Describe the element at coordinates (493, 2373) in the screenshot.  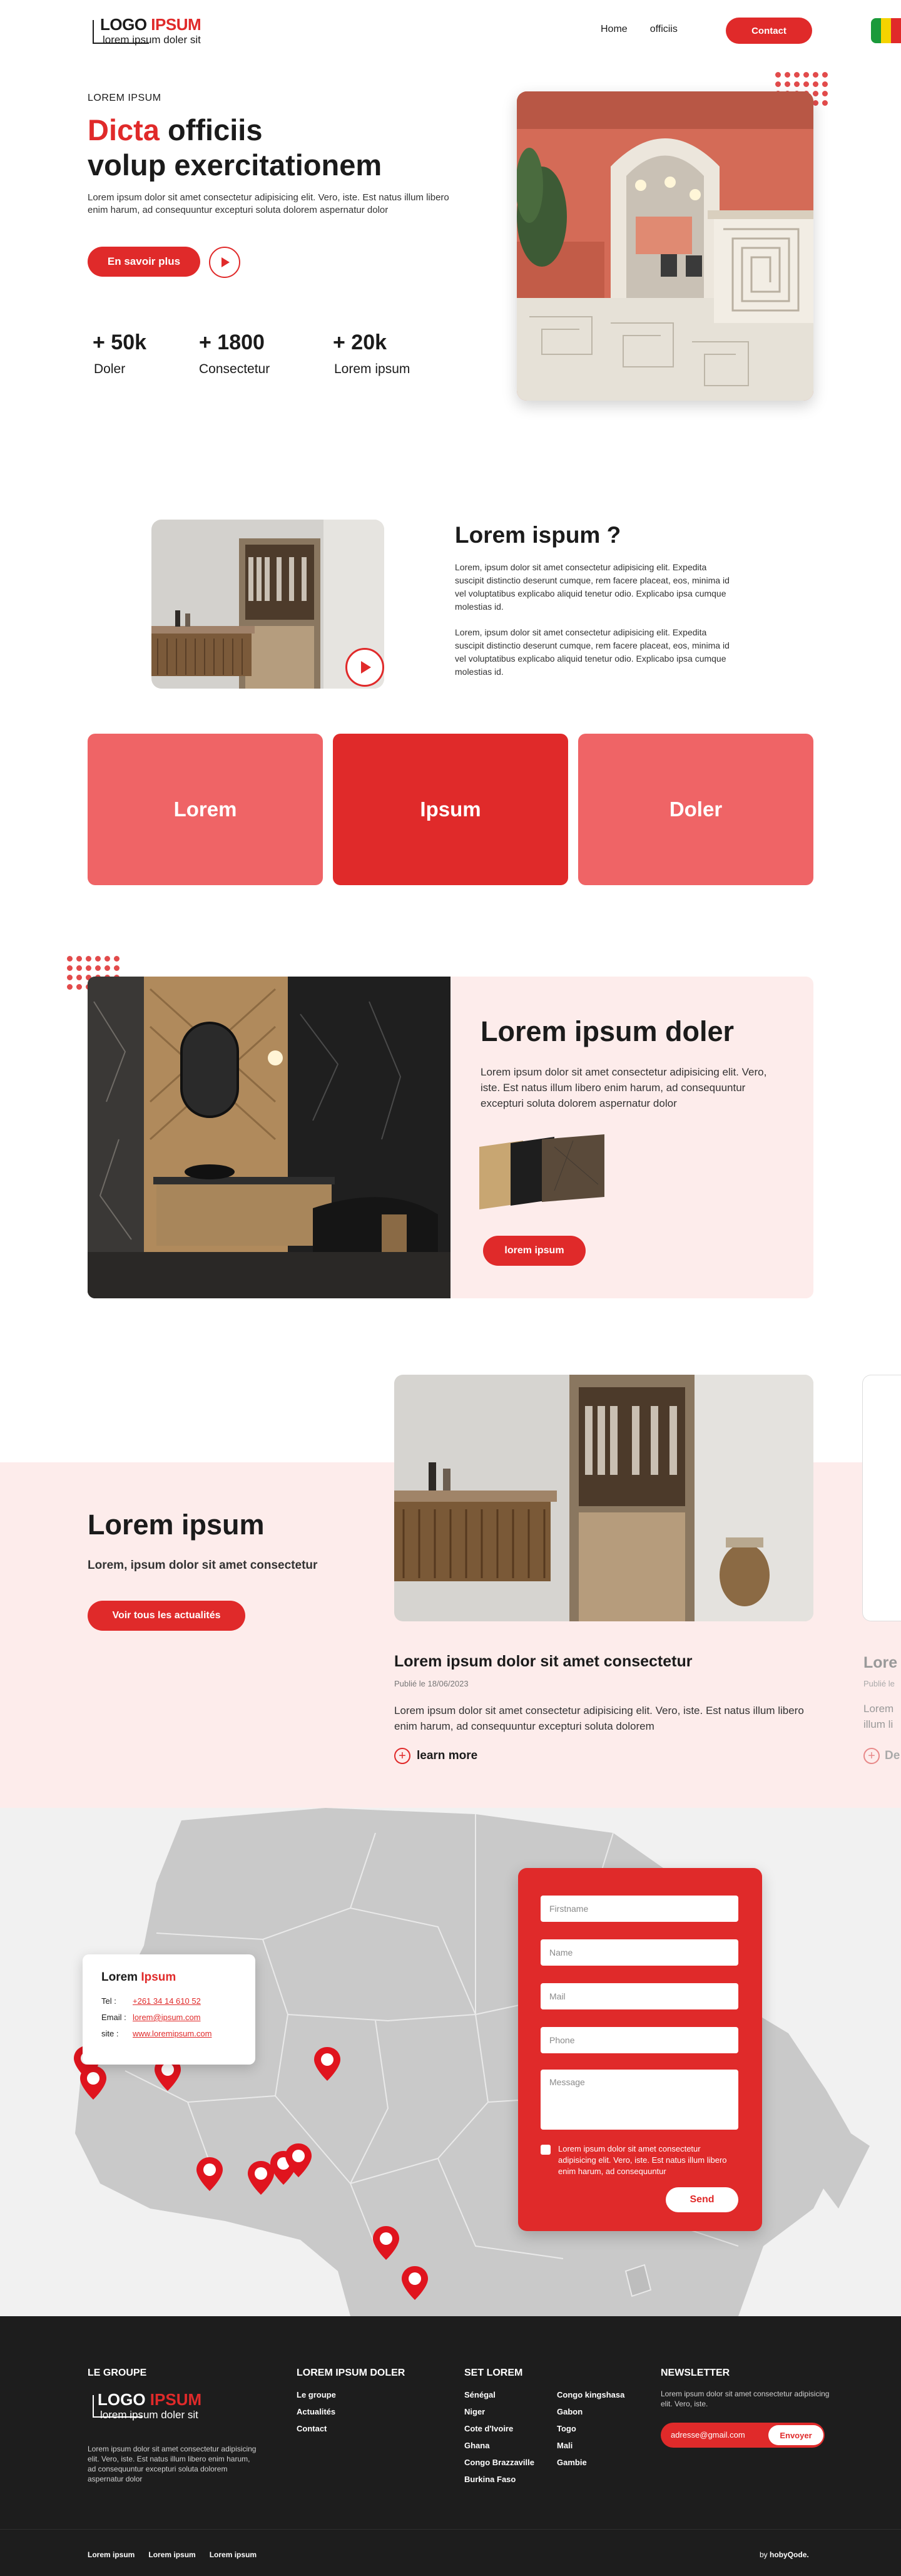
I see `footer-col3-title: SET LOREM` at that location.